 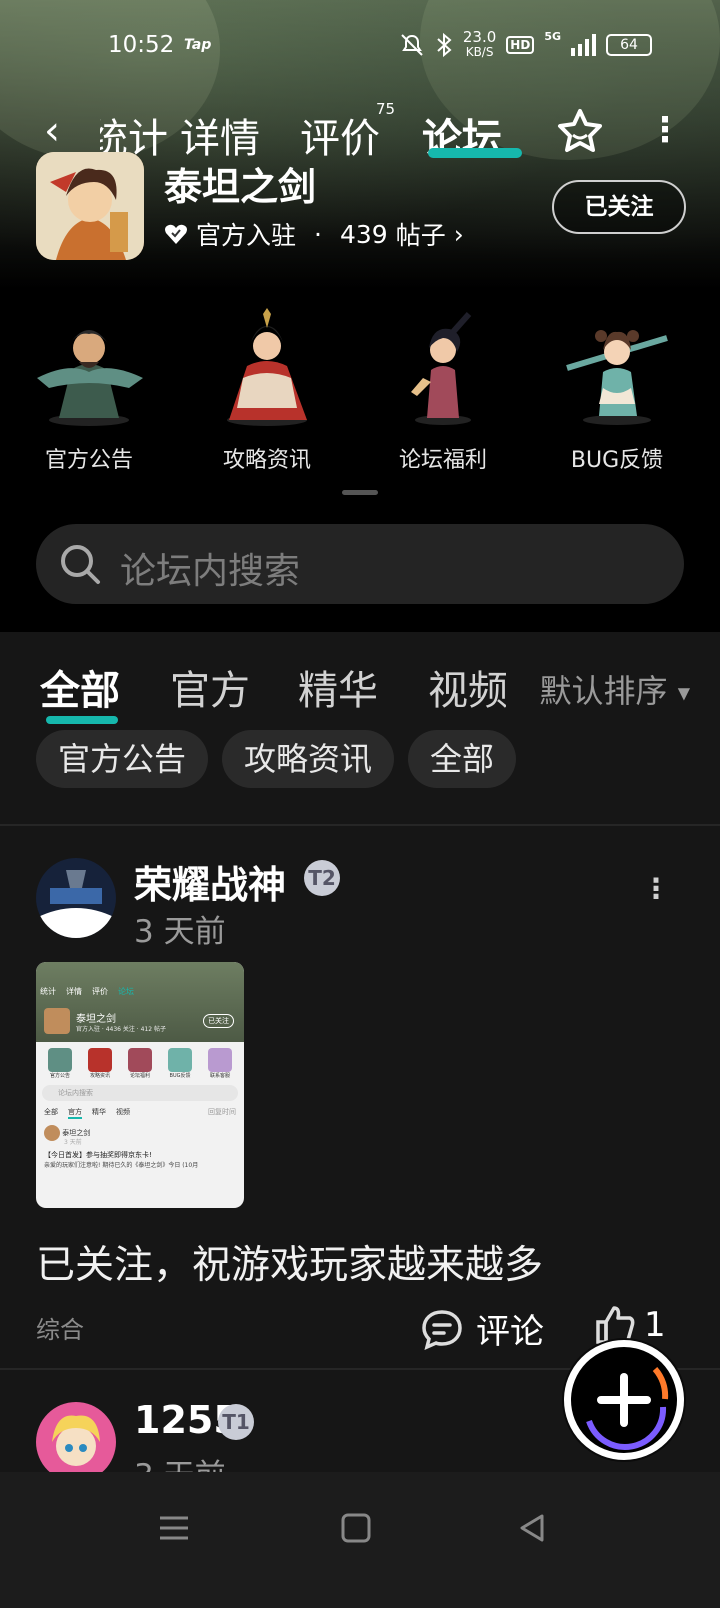 What do you see at coordinates (99, 1112) in the screenshot?
I see `thumb-ftab: 精华` at bounding box center [99, 1112].